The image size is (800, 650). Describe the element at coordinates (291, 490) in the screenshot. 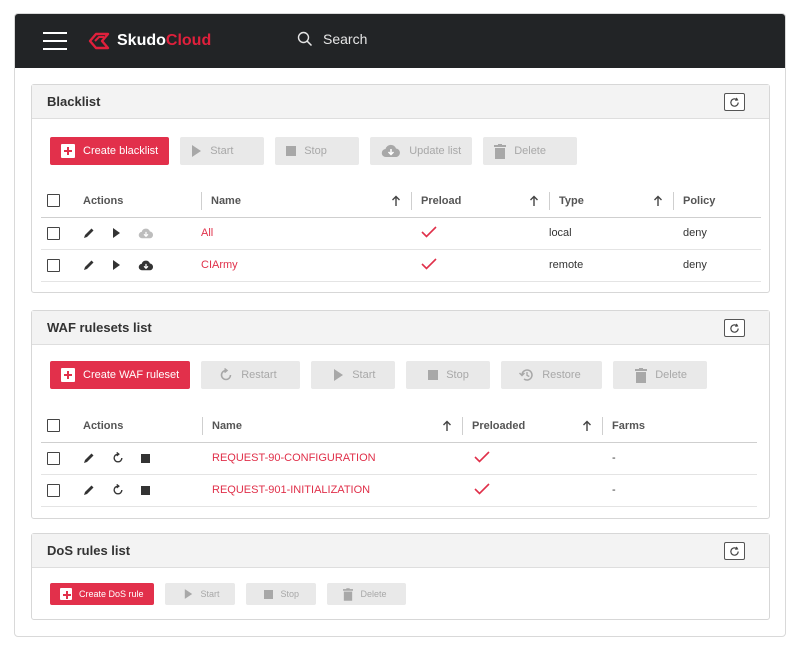

I see `waf-ruleset-name-link: REQUEST-901-INITIALIZATION` at that location.